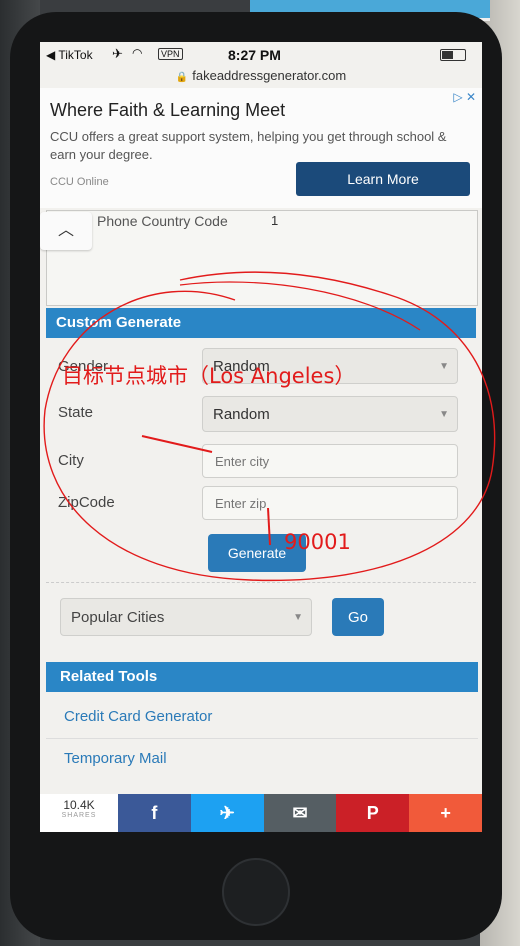 The width and height of the screenshot is (520, 946). What do you see at coordinates (209, 376) in the screenshot?
I see `city-annotation: 目标节点城市（Los Angeles）` at bounding box center [209, 376].